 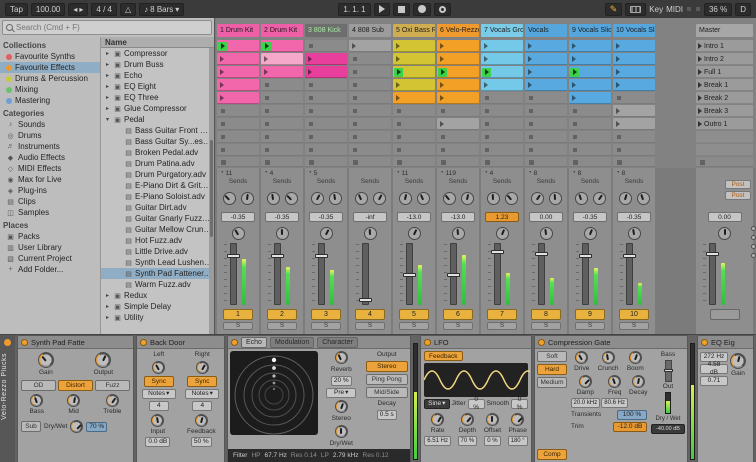 What do you see at coordinates (37, 400) in the screenshot?
I see `bass-knob` at bounding box center [37, 400].